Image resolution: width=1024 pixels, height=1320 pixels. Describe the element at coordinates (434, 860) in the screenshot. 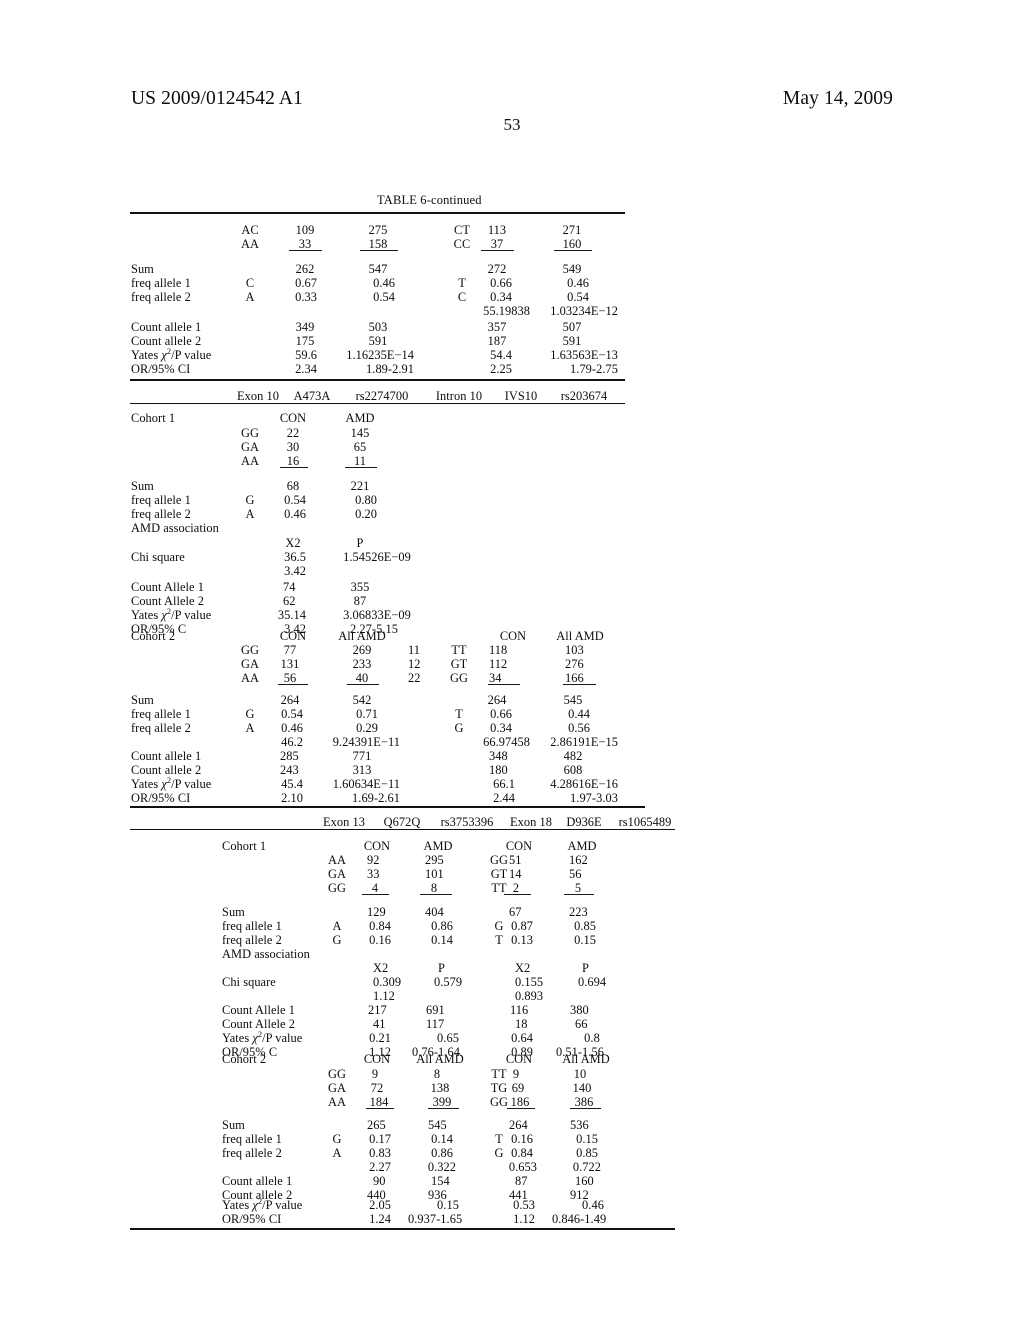

I see `cell-value: 295` at that location.